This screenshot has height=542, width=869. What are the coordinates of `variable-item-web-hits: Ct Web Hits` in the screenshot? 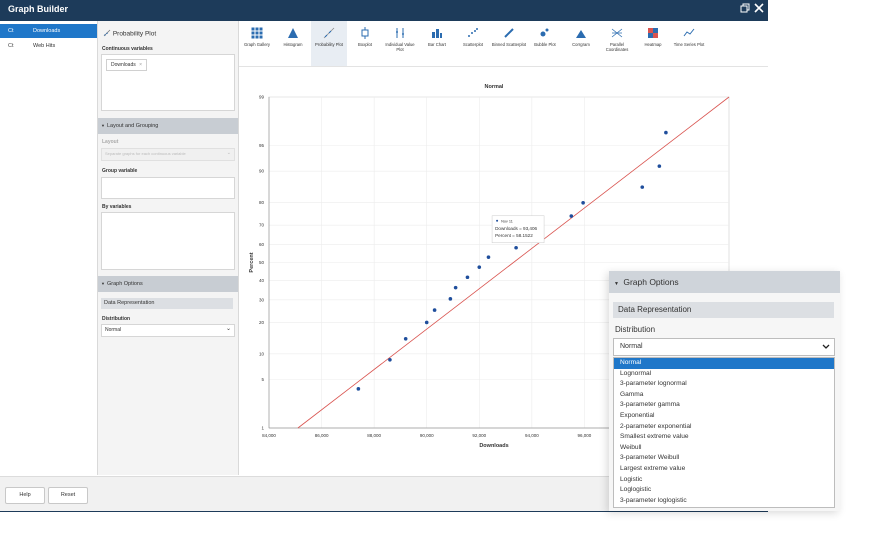 It's located at (48, 46).